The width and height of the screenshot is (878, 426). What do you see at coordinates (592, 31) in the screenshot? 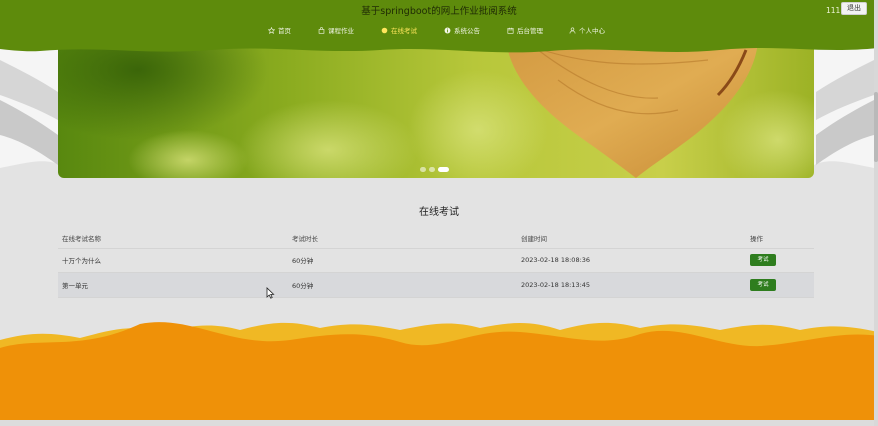
I see `nav-item-label: 个人中心` at bounding box center [592, 31].